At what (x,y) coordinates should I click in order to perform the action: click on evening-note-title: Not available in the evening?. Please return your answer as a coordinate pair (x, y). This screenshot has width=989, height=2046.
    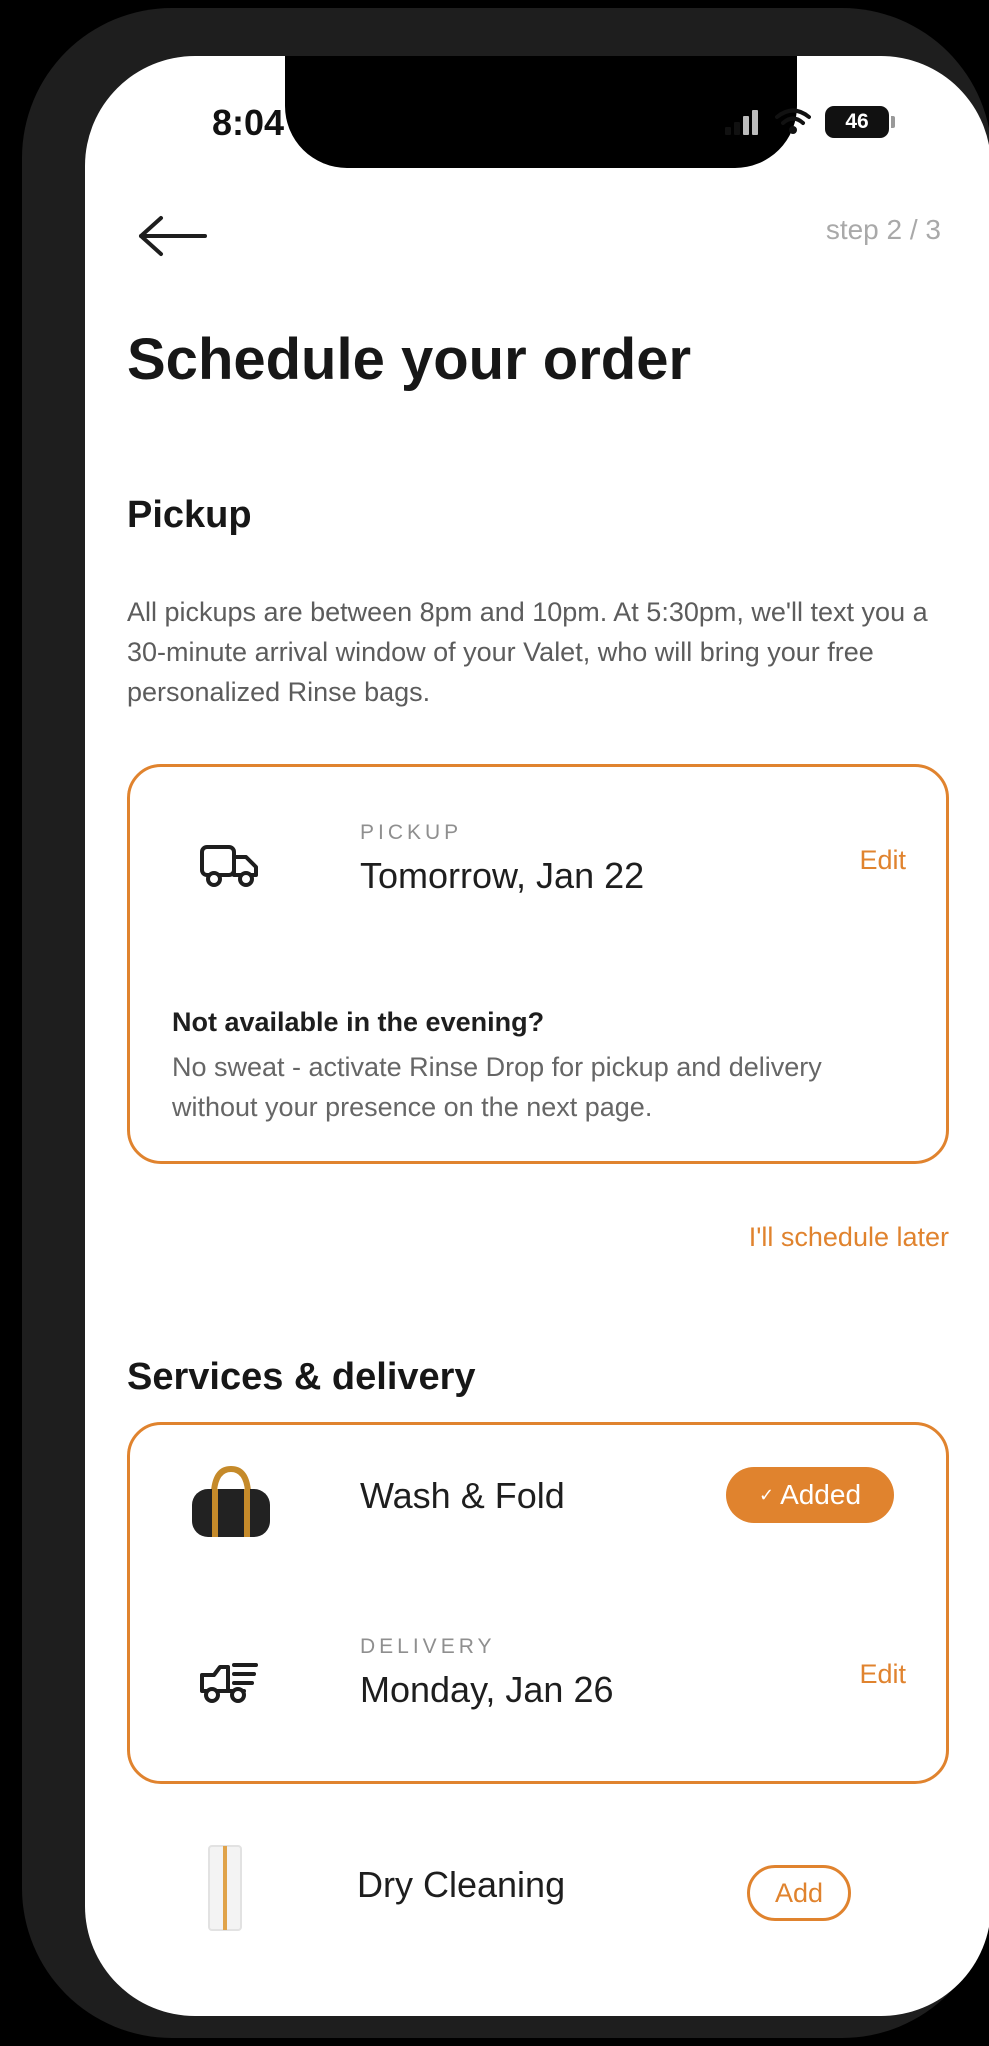
    Looking at the image, I should click on (358, 1022).